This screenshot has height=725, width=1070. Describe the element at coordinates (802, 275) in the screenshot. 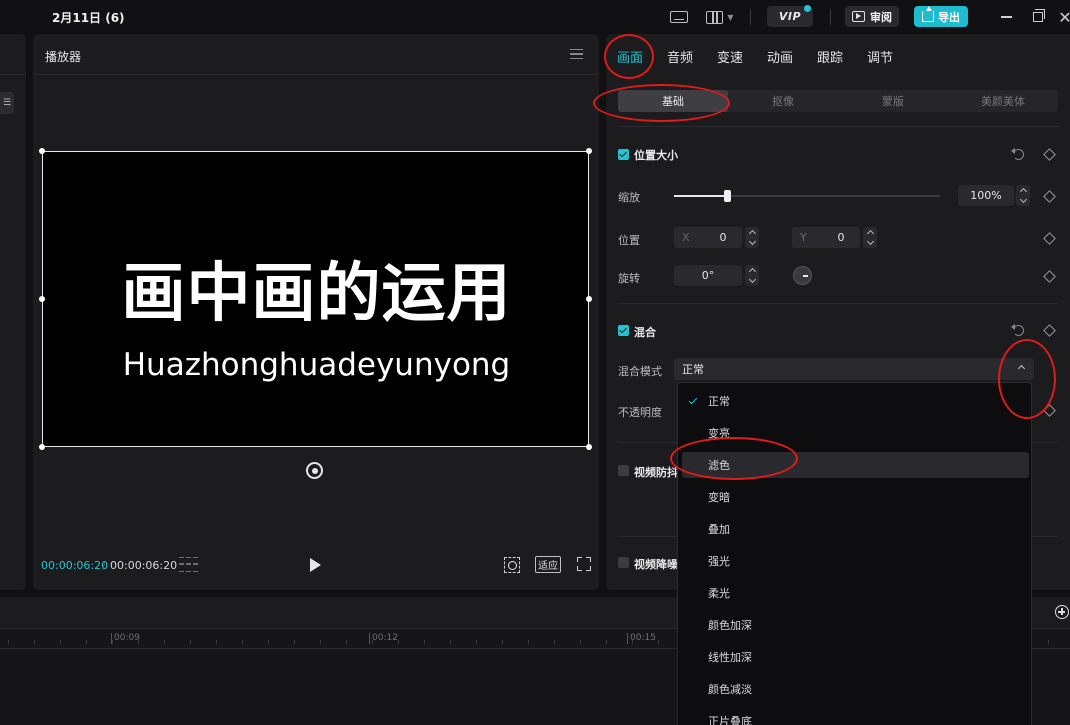

I see `rotate-knob` at that location.